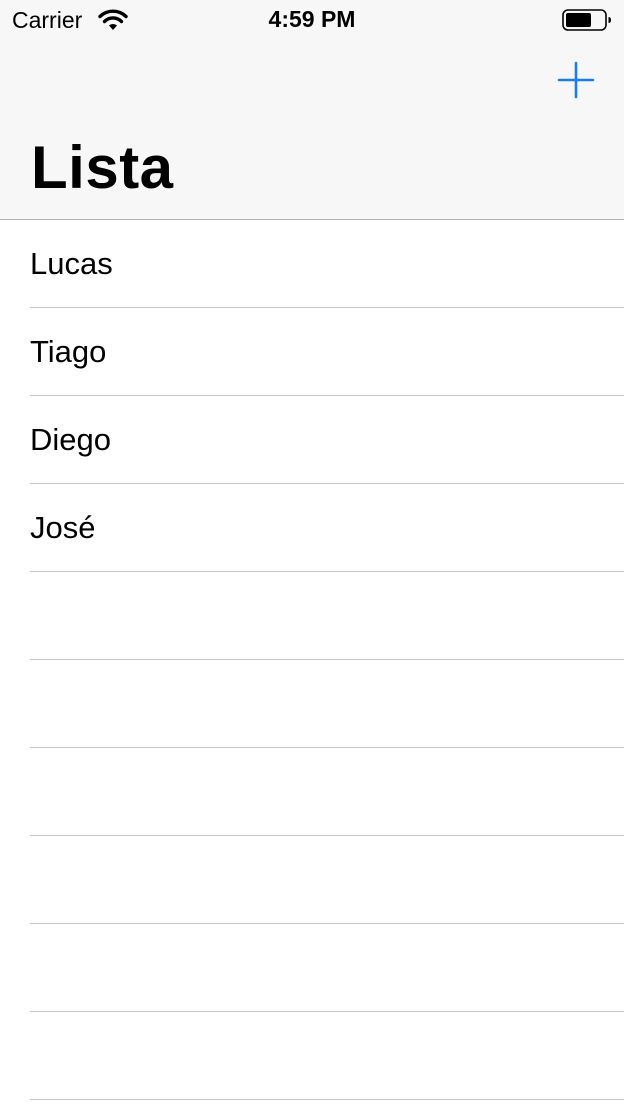 The image size is (624, 1107). What do you see at coordinates (312, 264) in the screenshot?
I see `list-item: Lucas` at bounding box center [312, 264].